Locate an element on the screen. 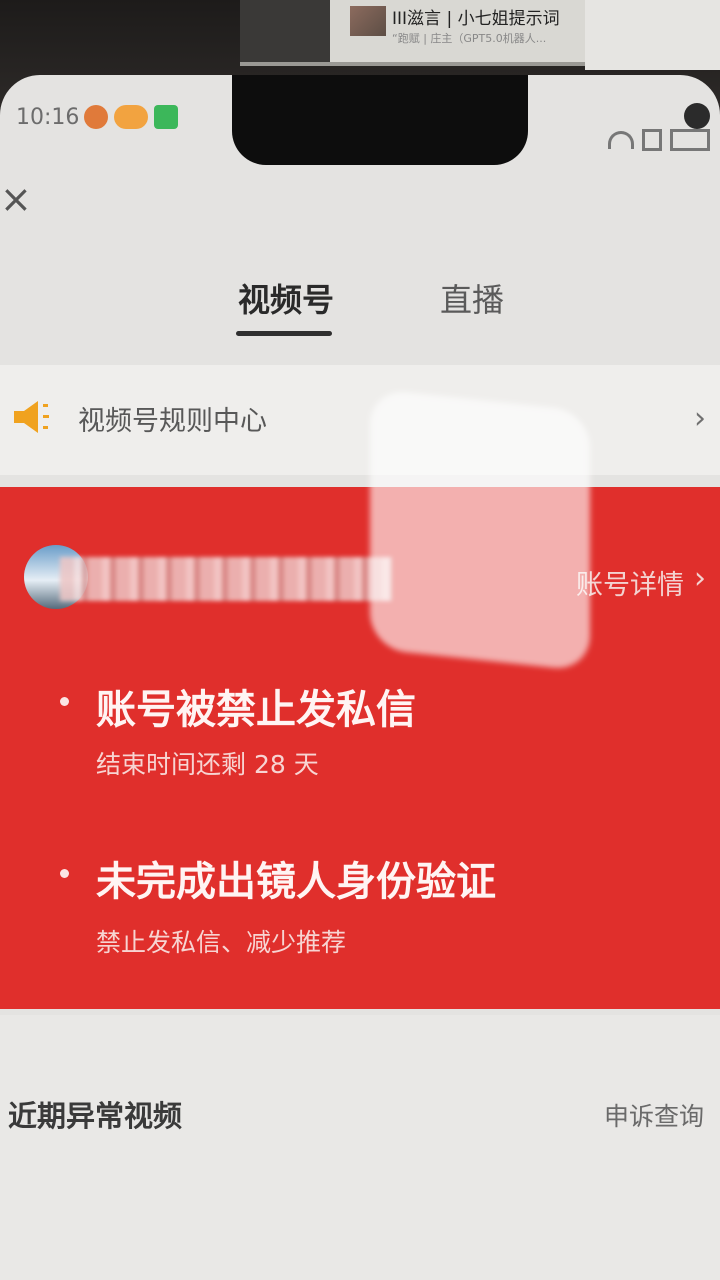 Image resolution: width=720 pixels, height=1280 pixels. restriction-title: 账号被禁止发私信 is located at coordinates (256, 710).